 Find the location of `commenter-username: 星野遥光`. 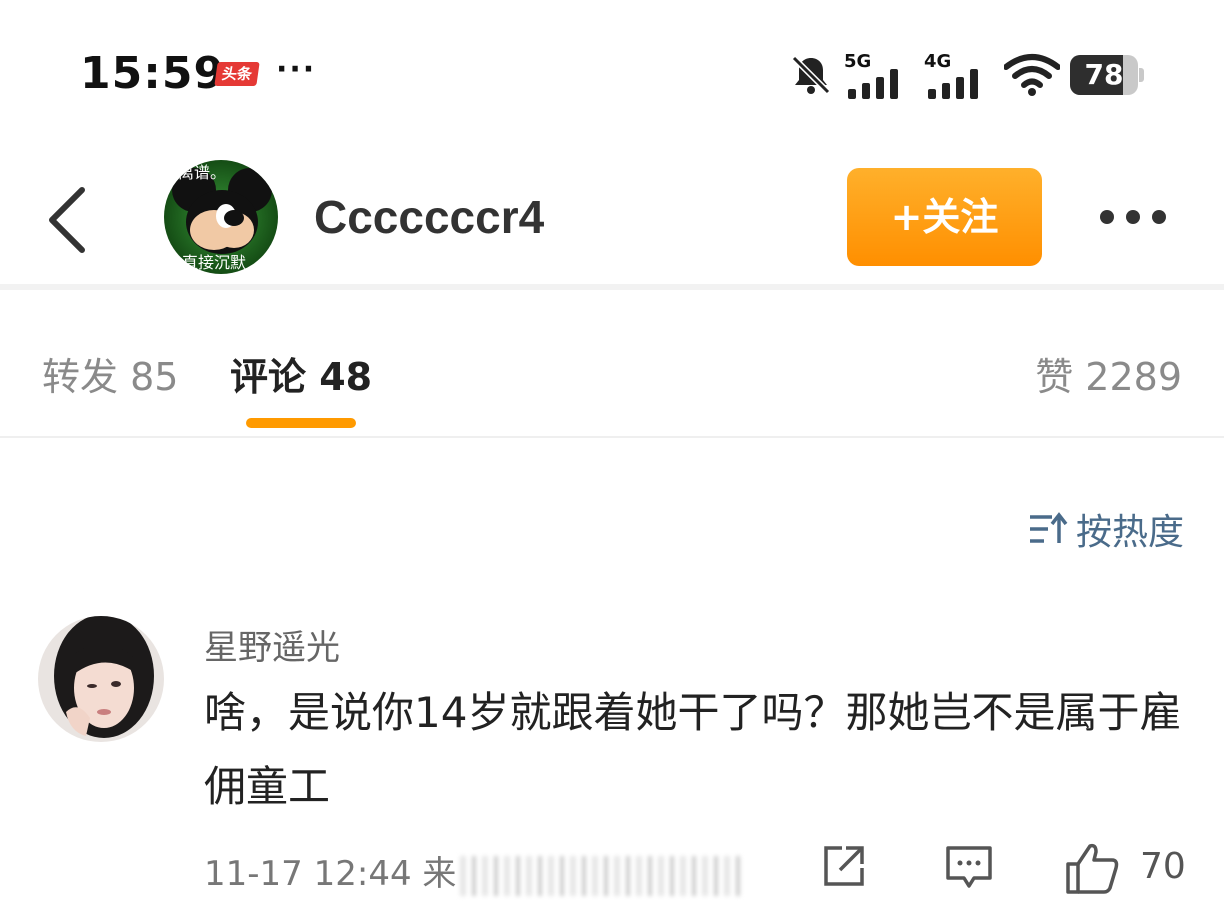

commenter-username: 星野遥光 is located at coordinates (272, 644).